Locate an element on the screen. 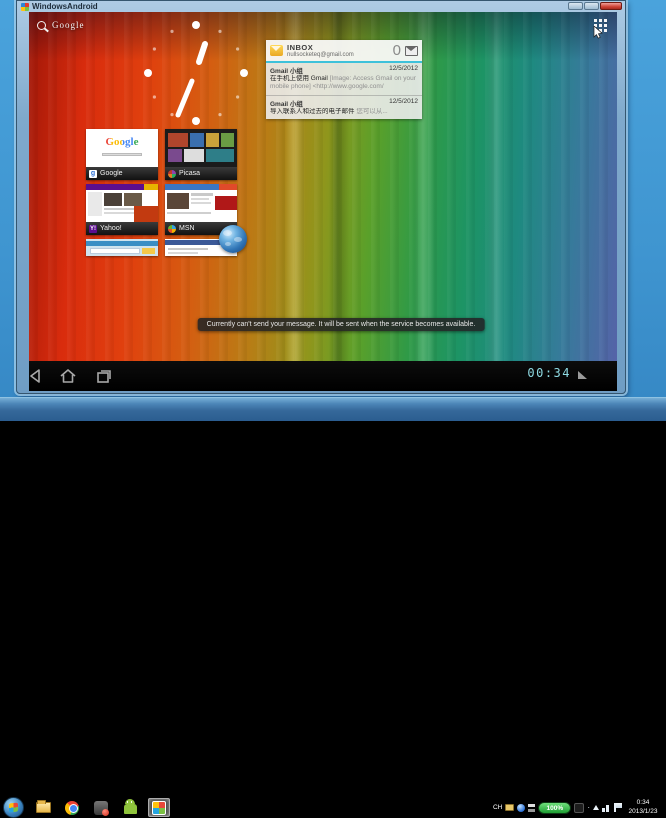 This screenshot has width=666, height=818. taskbar-explorer-button is located at coordinates (43, 807).